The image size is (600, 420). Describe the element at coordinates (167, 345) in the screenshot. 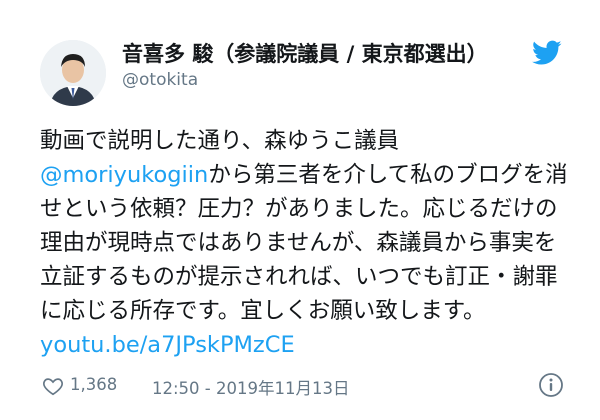

I see `youtube-link: youtu.be/a7JPskPMzCE` at that location.